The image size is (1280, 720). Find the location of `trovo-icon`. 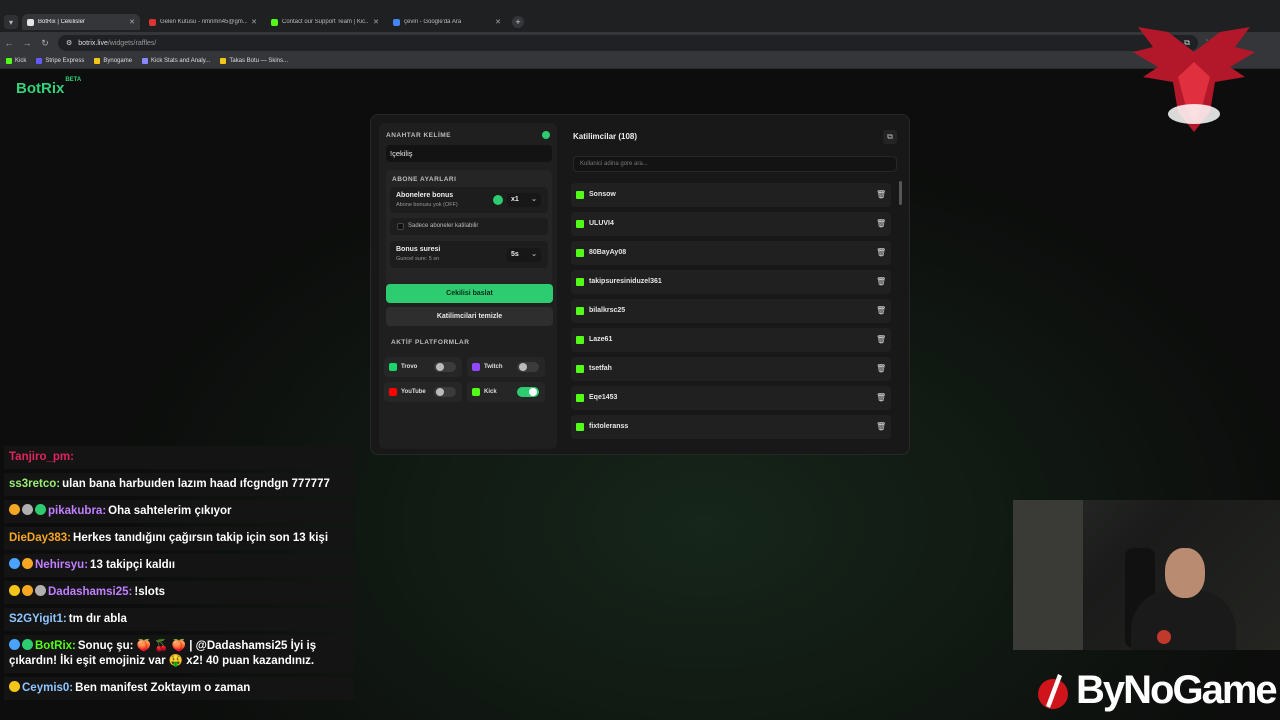

trovo-icon is located at coordinates (393, 367).